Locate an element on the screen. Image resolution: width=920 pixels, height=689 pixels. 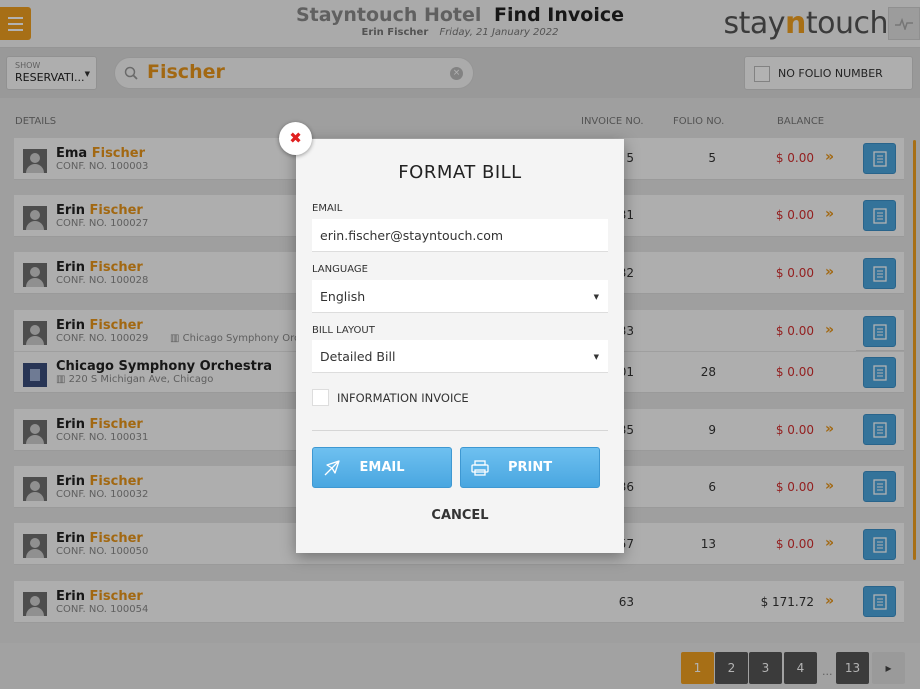
email-button: EMAIL is located at coordinates (382, 467).